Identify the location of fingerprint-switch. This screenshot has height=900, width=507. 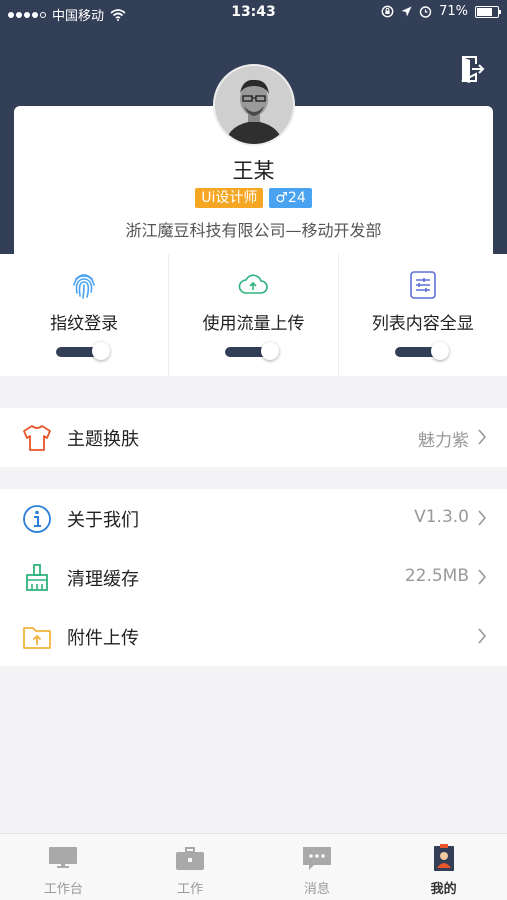
(84, 351).